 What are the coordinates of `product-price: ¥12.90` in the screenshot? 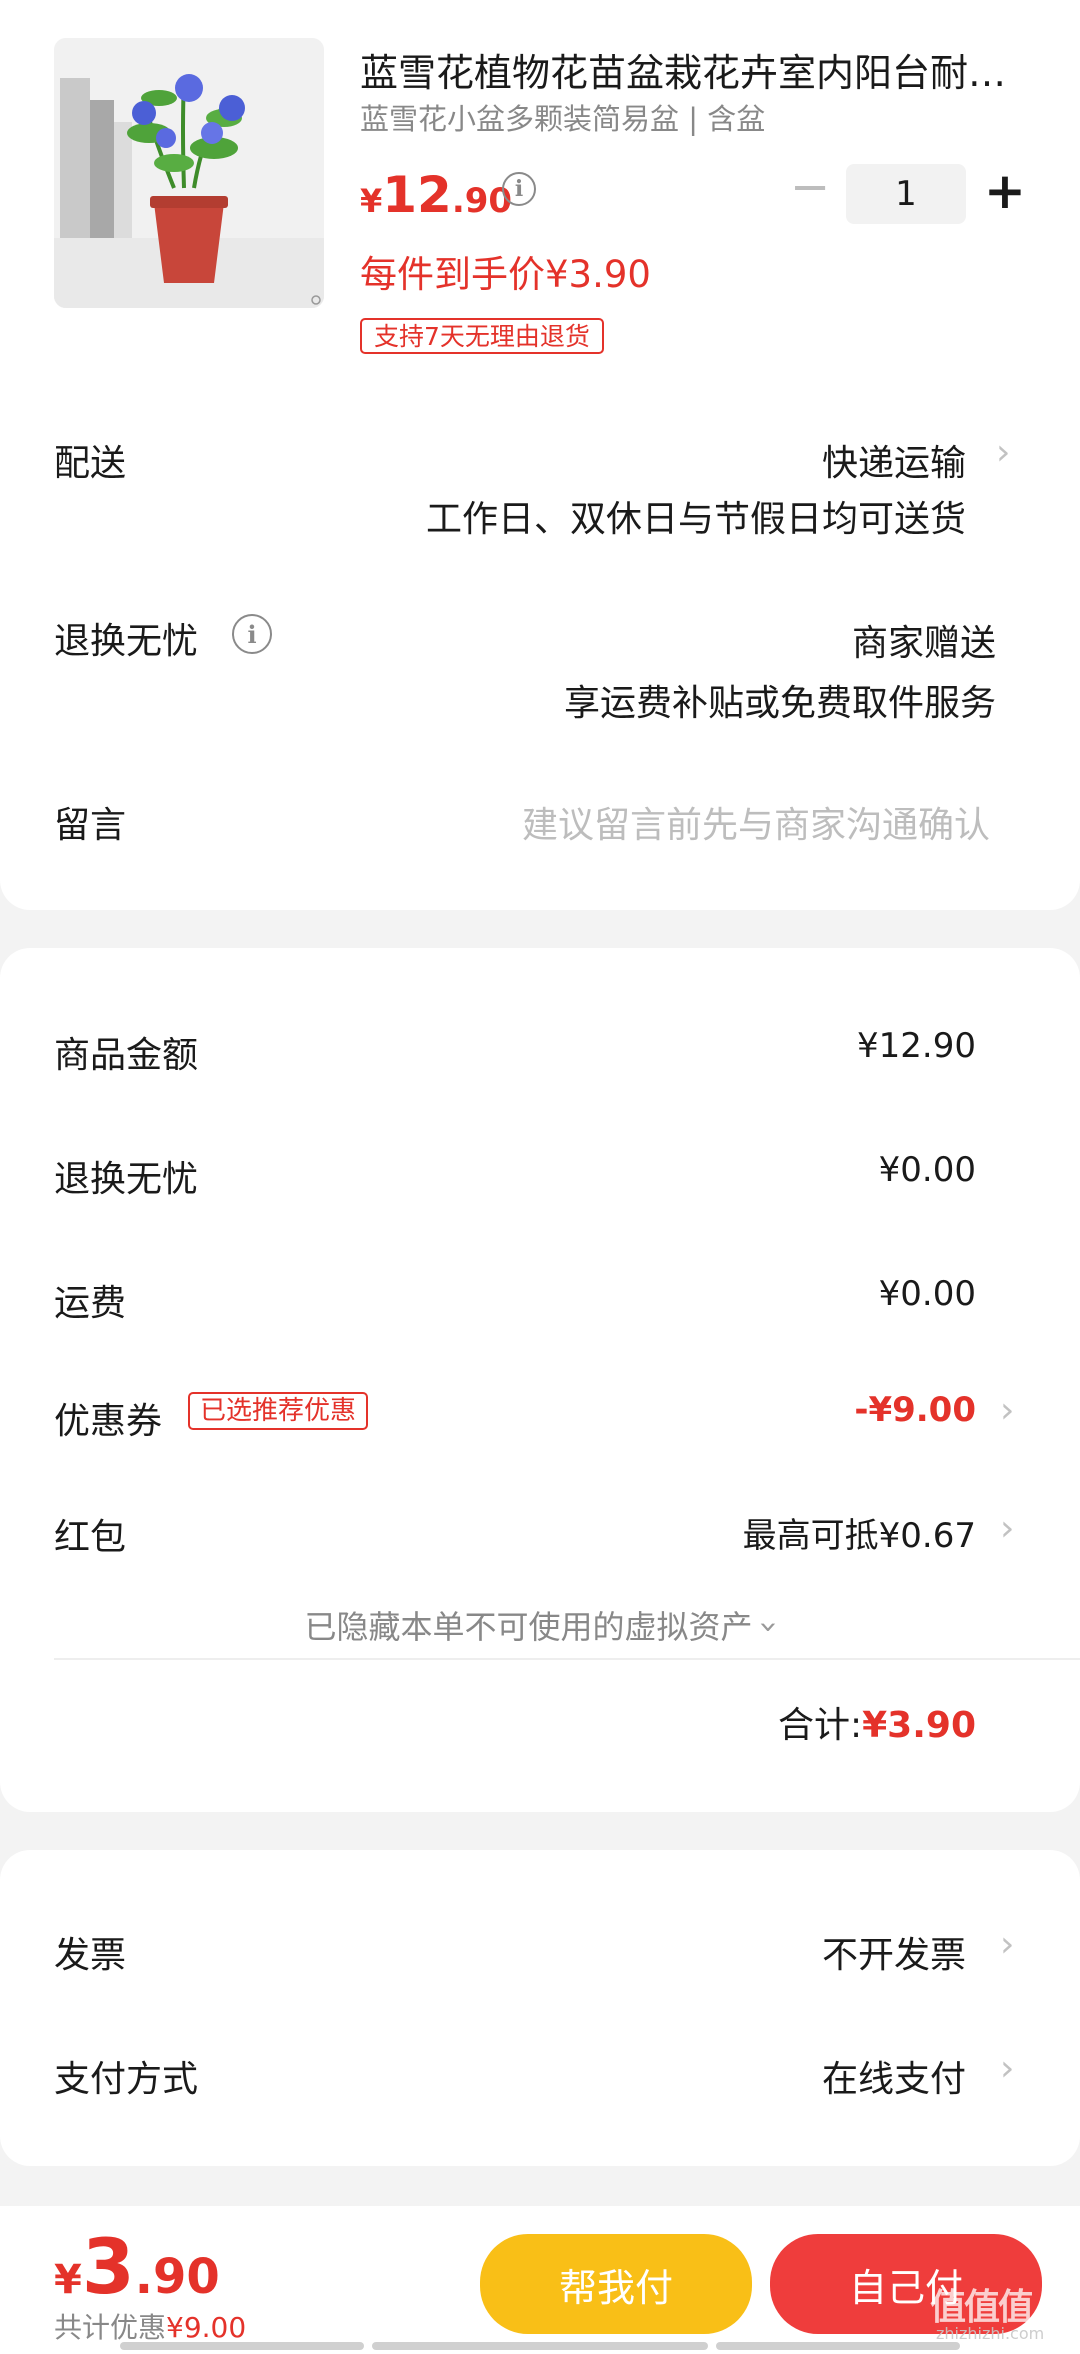 It's located at (436, 195).